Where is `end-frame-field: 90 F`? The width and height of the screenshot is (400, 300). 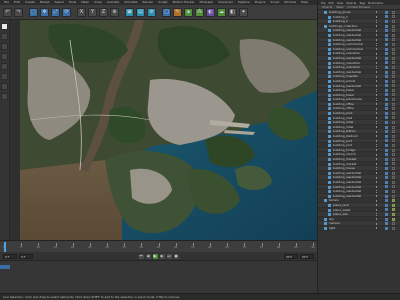
end-frame-field: 90 F is located at coordinates (291, 256).